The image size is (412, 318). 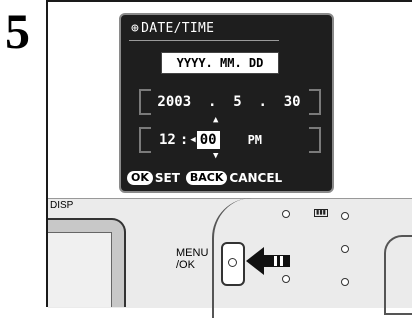 I want to click on menu-ok-label: MENU /OK, so click(x=192, y=259).